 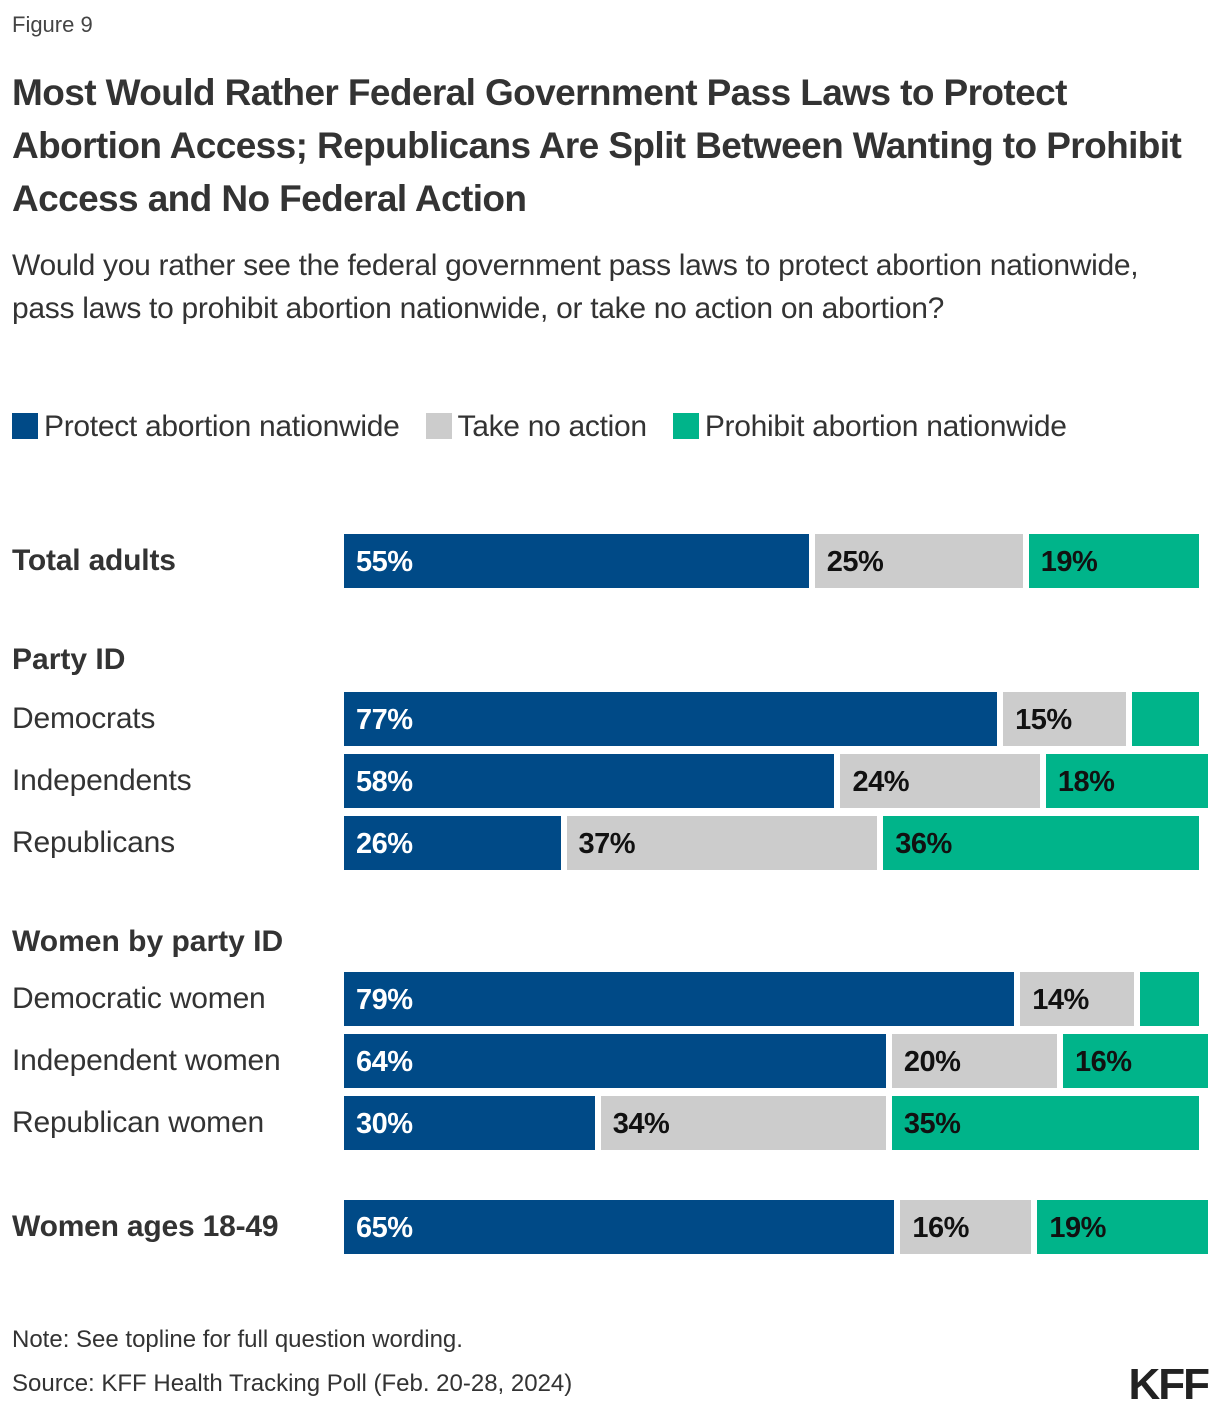 I want to click on data-label-protect: 58%, so click(x=384, y=782).